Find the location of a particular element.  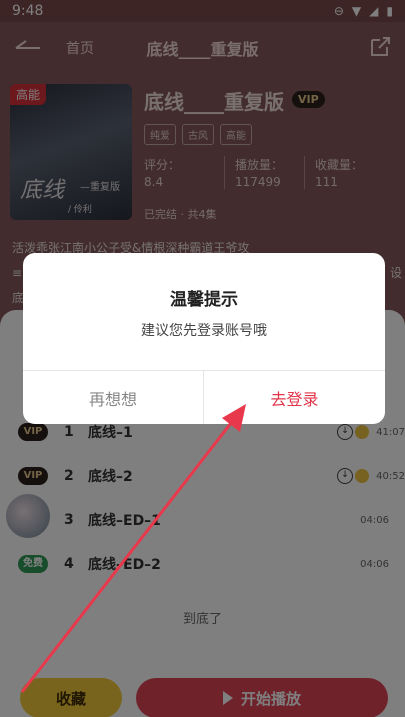

dialog-message: 建议您先登录账号哦 is located at coordinates (204, 331).